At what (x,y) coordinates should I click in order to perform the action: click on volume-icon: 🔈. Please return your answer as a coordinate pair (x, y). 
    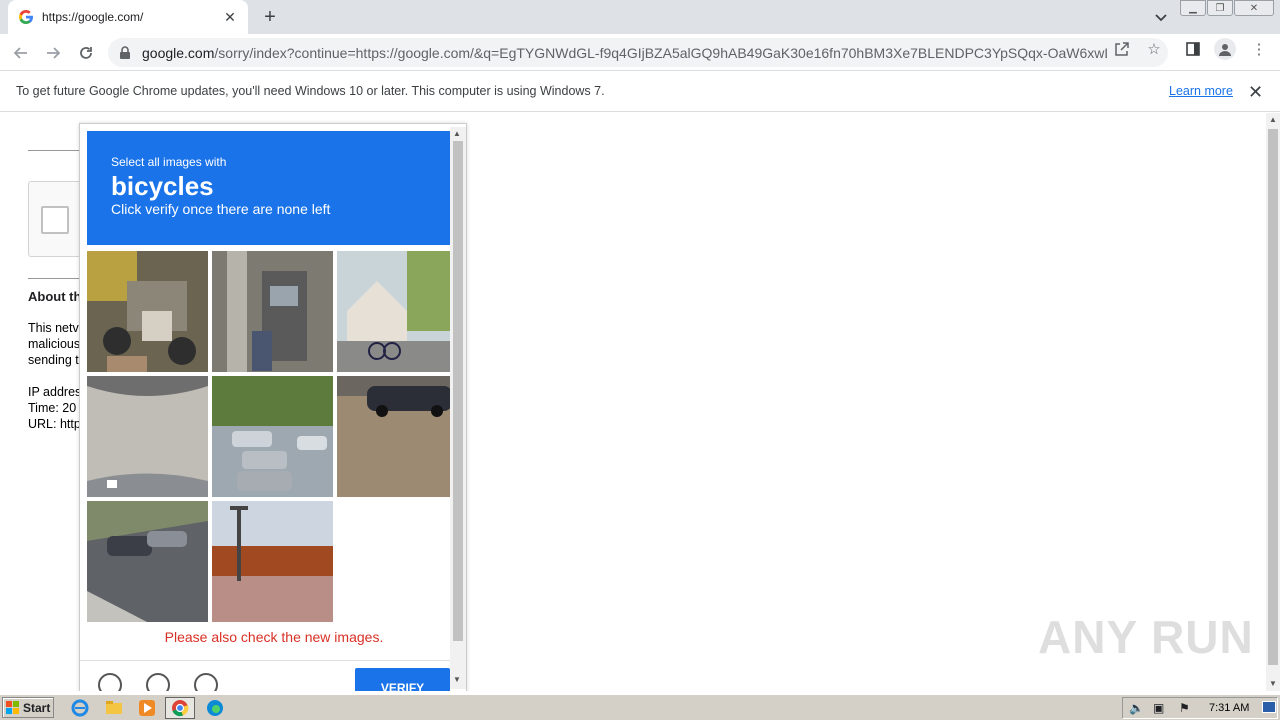
    Looking at the image, I should click on (1136, 708).